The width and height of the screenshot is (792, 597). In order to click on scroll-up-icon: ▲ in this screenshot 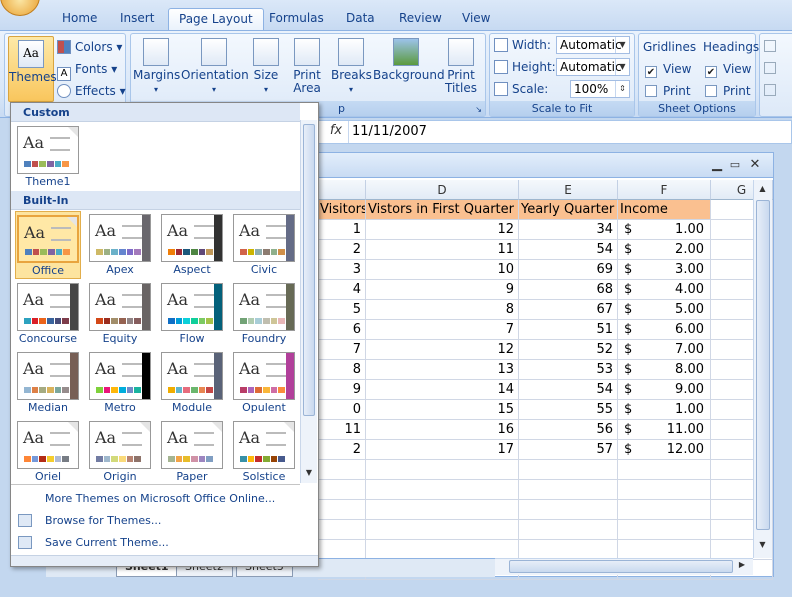, I will do `click(762, 191)`.